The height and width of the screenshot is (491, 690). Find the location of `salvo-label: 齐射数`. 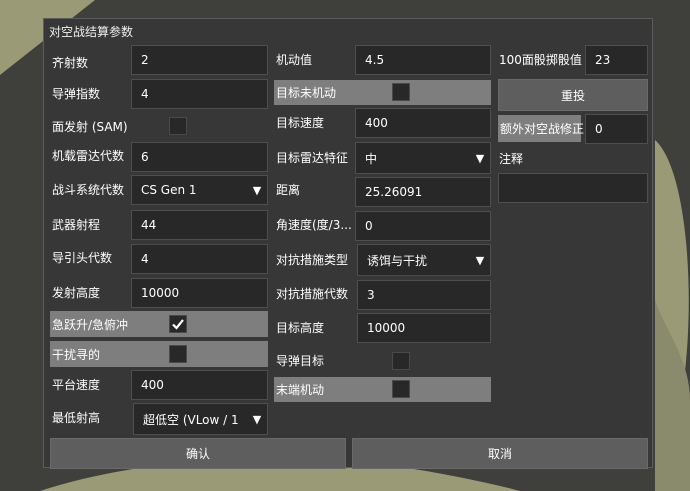

salvo-label: 齐射数 is located at coordinates (70, 63).